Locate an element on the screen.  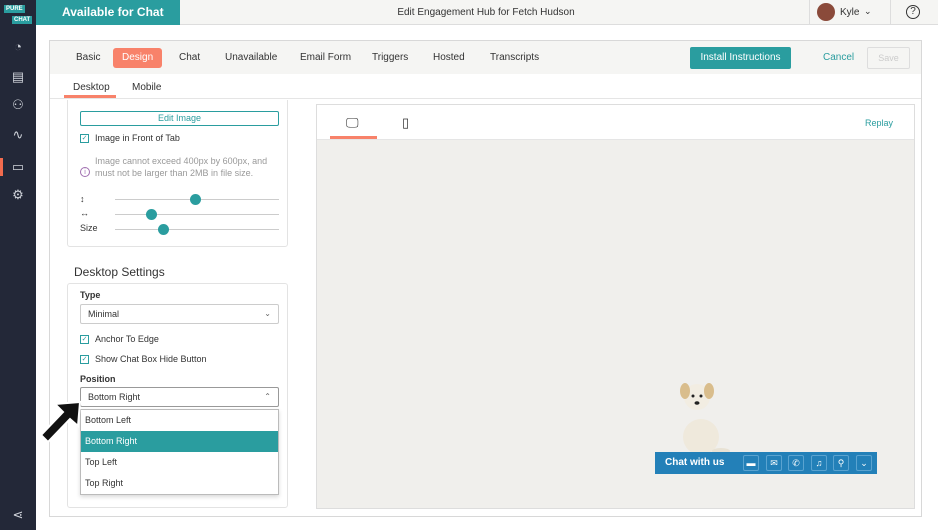
device-underline is located at coordinates (353, 137).